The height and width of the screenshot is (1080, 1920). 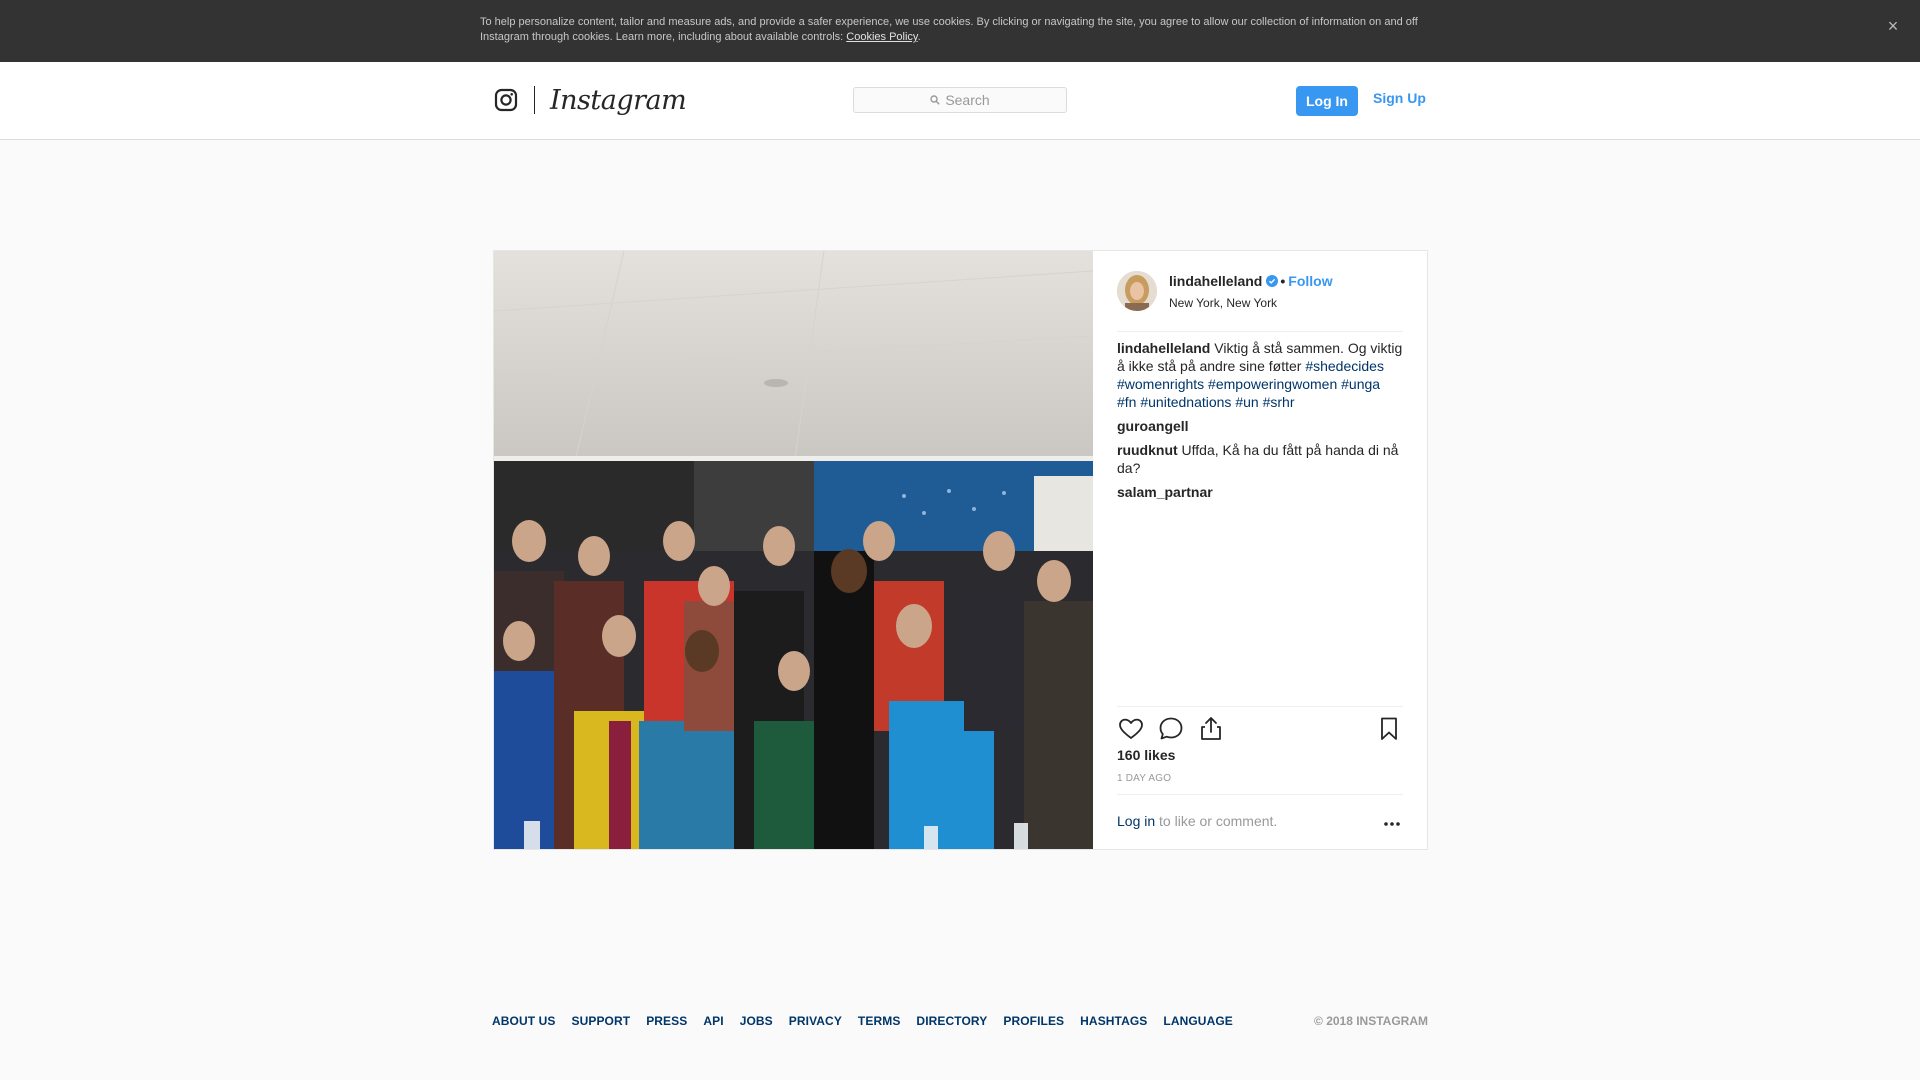 I want to click on avatar, so click(x=1137, y=291).